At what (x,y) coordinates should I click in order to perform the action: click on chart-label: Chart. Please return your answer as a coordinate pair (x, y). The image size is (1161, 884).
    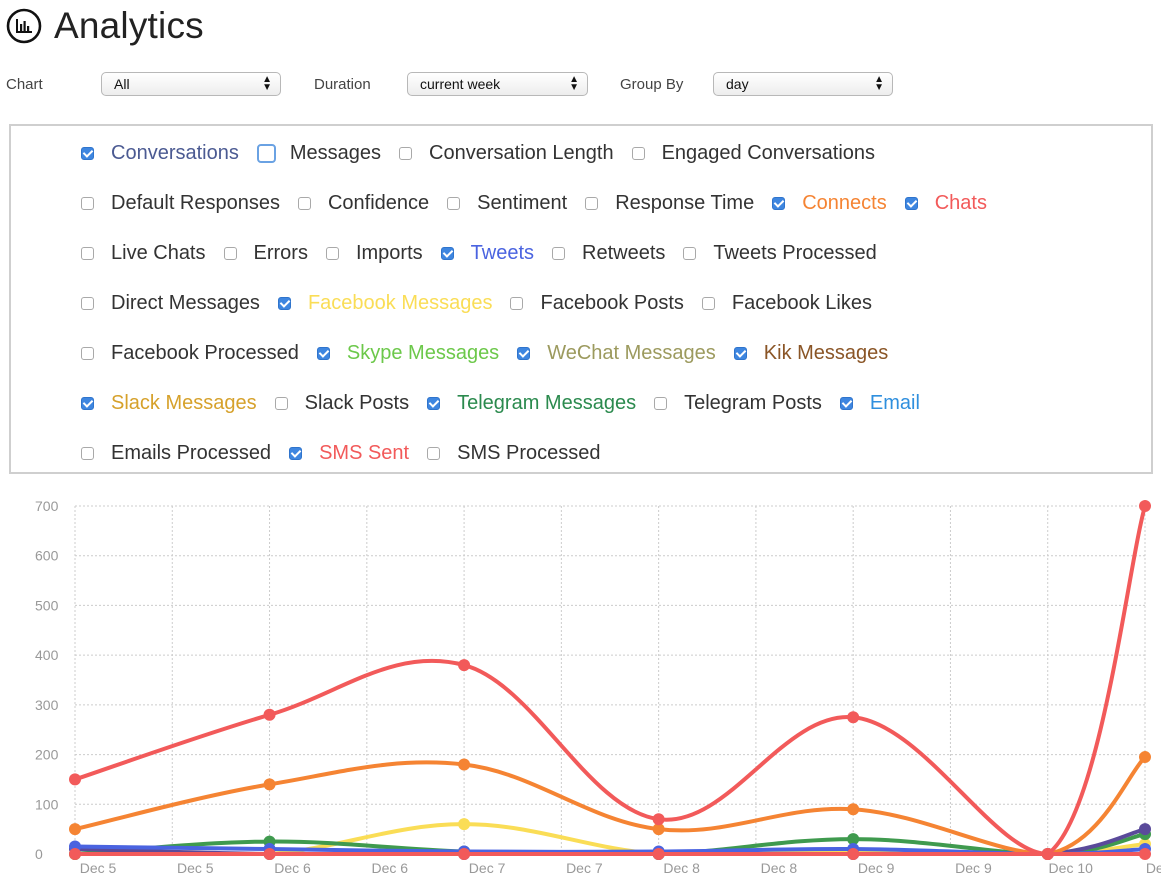
    Looking at the image, I should click on (24, 84).